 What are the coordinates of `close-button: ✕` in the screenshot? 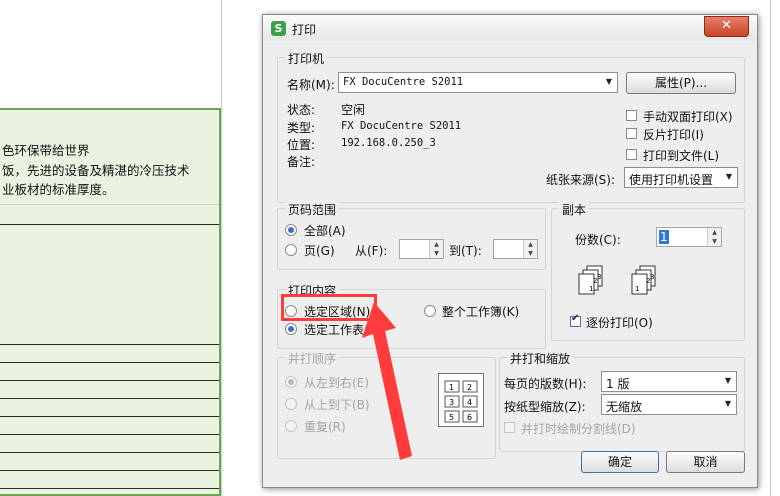 It's located at (726, 26).